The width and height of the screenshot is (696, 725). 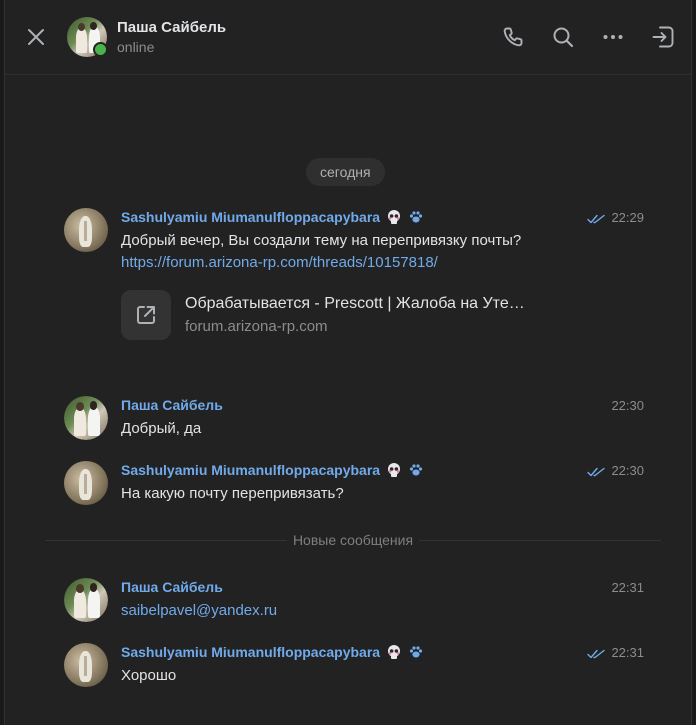 What do you see at coordinates (345, 172) in the screenshot?
I see `date-separator: сегодня` at bounding box center [345, 172].